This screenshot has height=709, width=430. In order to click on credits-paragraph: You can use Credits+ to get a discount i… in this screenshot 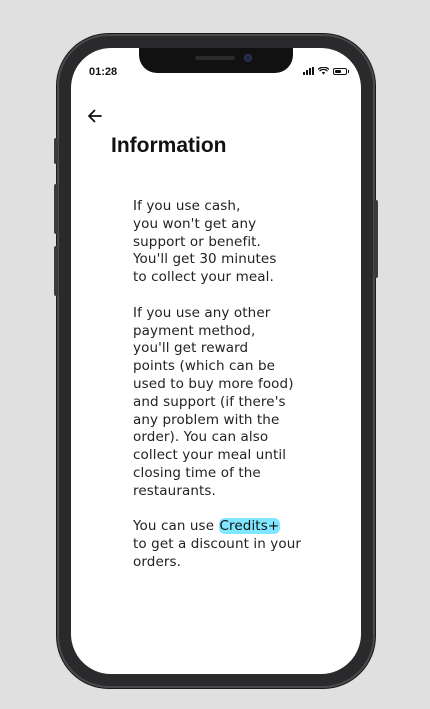, I will do `click(223, 544)`.